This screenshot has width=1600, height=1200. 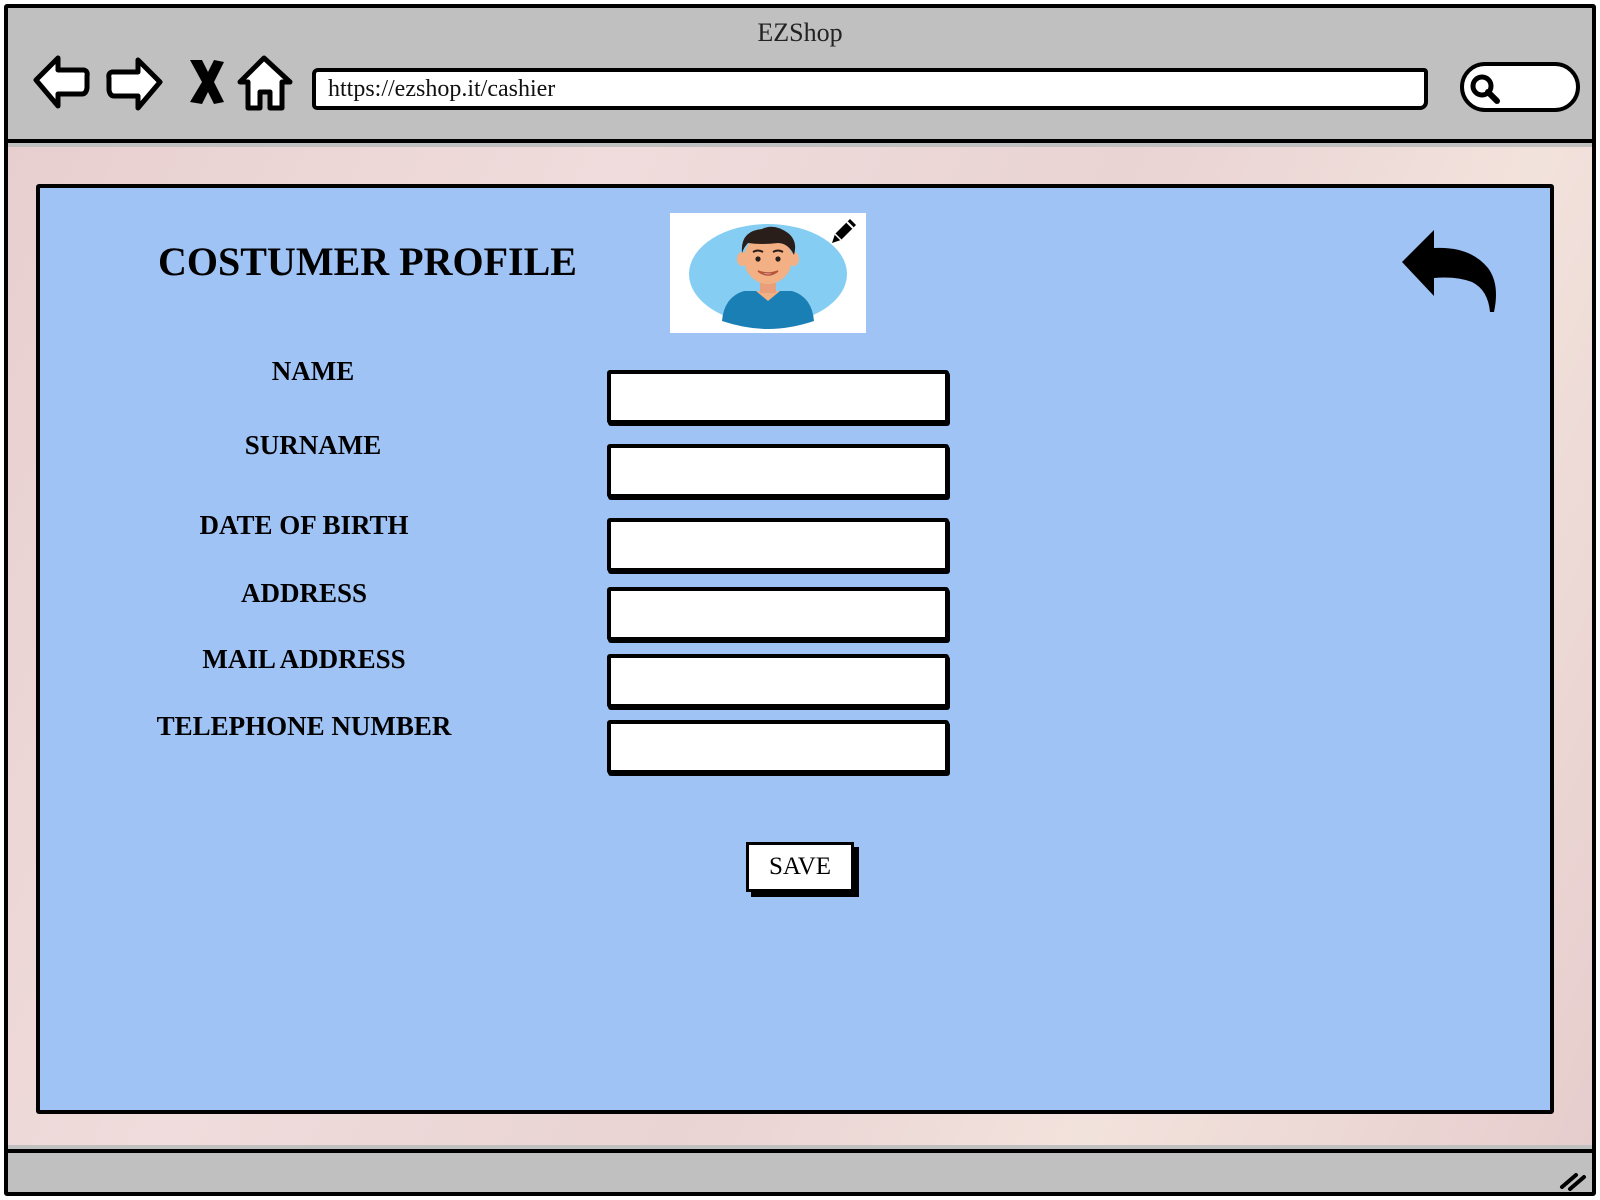 I want to click on search-field, so click(x=1520, y=87).